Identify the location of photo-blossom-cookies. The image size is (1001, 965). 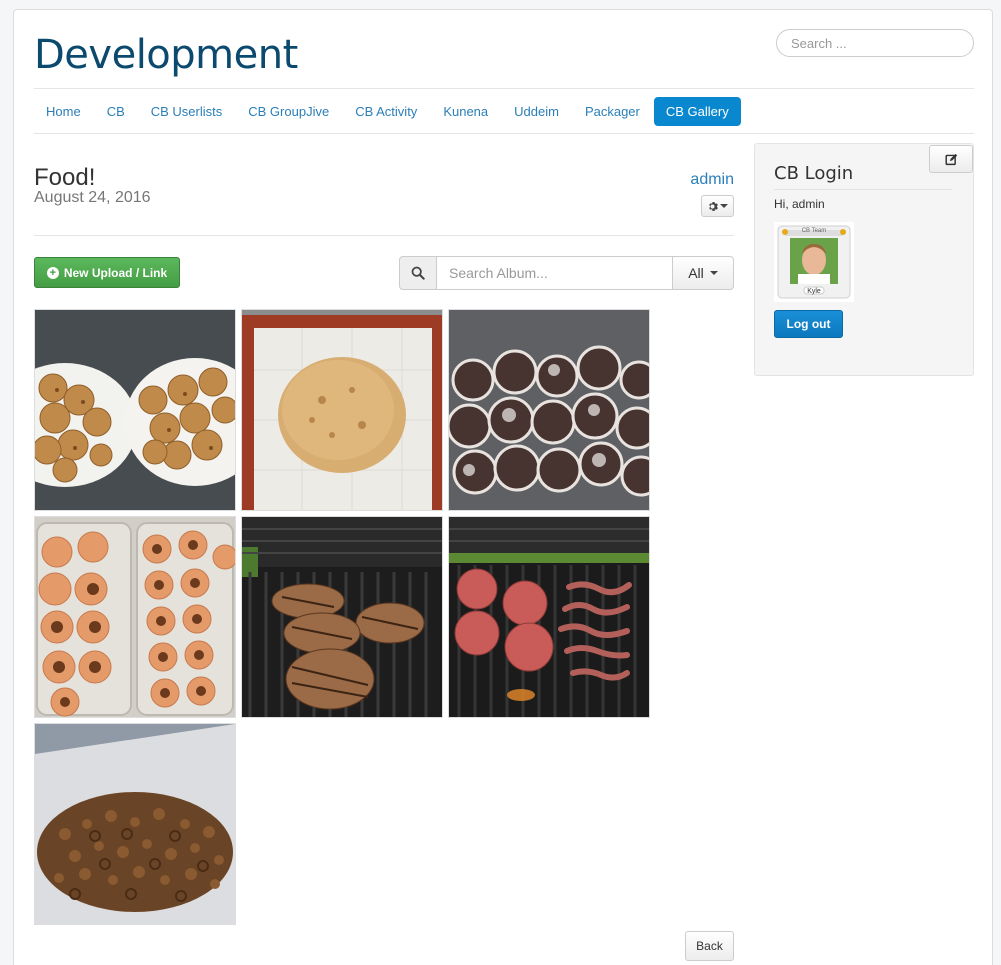
(135, 617).